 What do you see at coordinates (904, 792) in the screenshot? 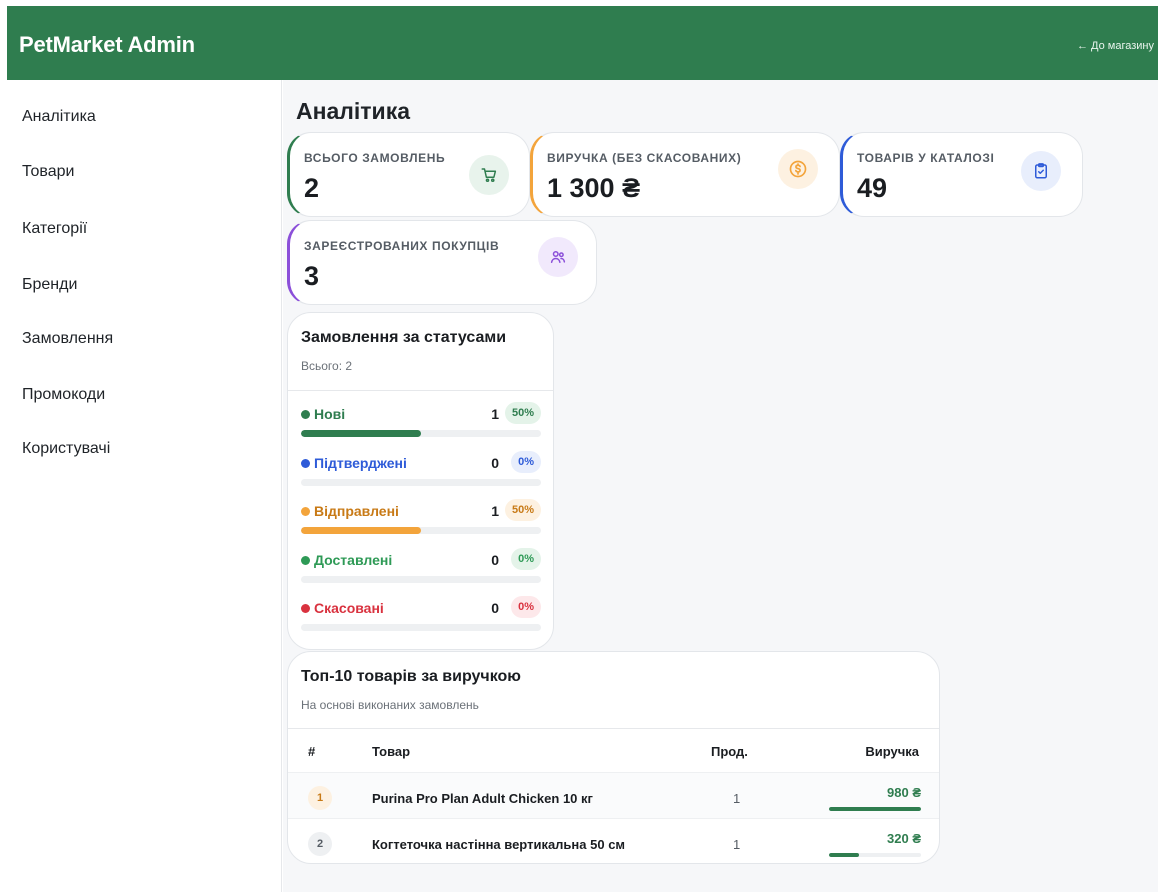
I see `product-revenue: 980 ₴` at bounding box center [904, 792].